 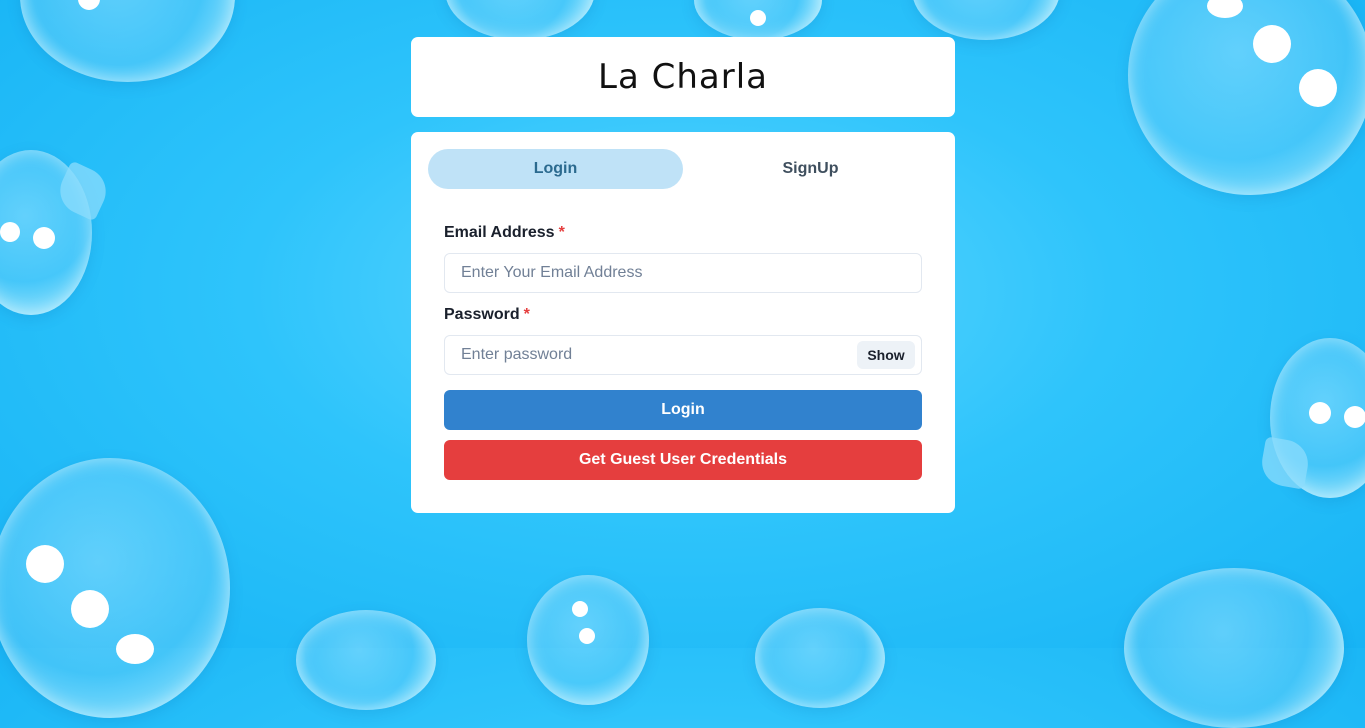 I want to click on tab-login: Login, so click(x=555, y=169).